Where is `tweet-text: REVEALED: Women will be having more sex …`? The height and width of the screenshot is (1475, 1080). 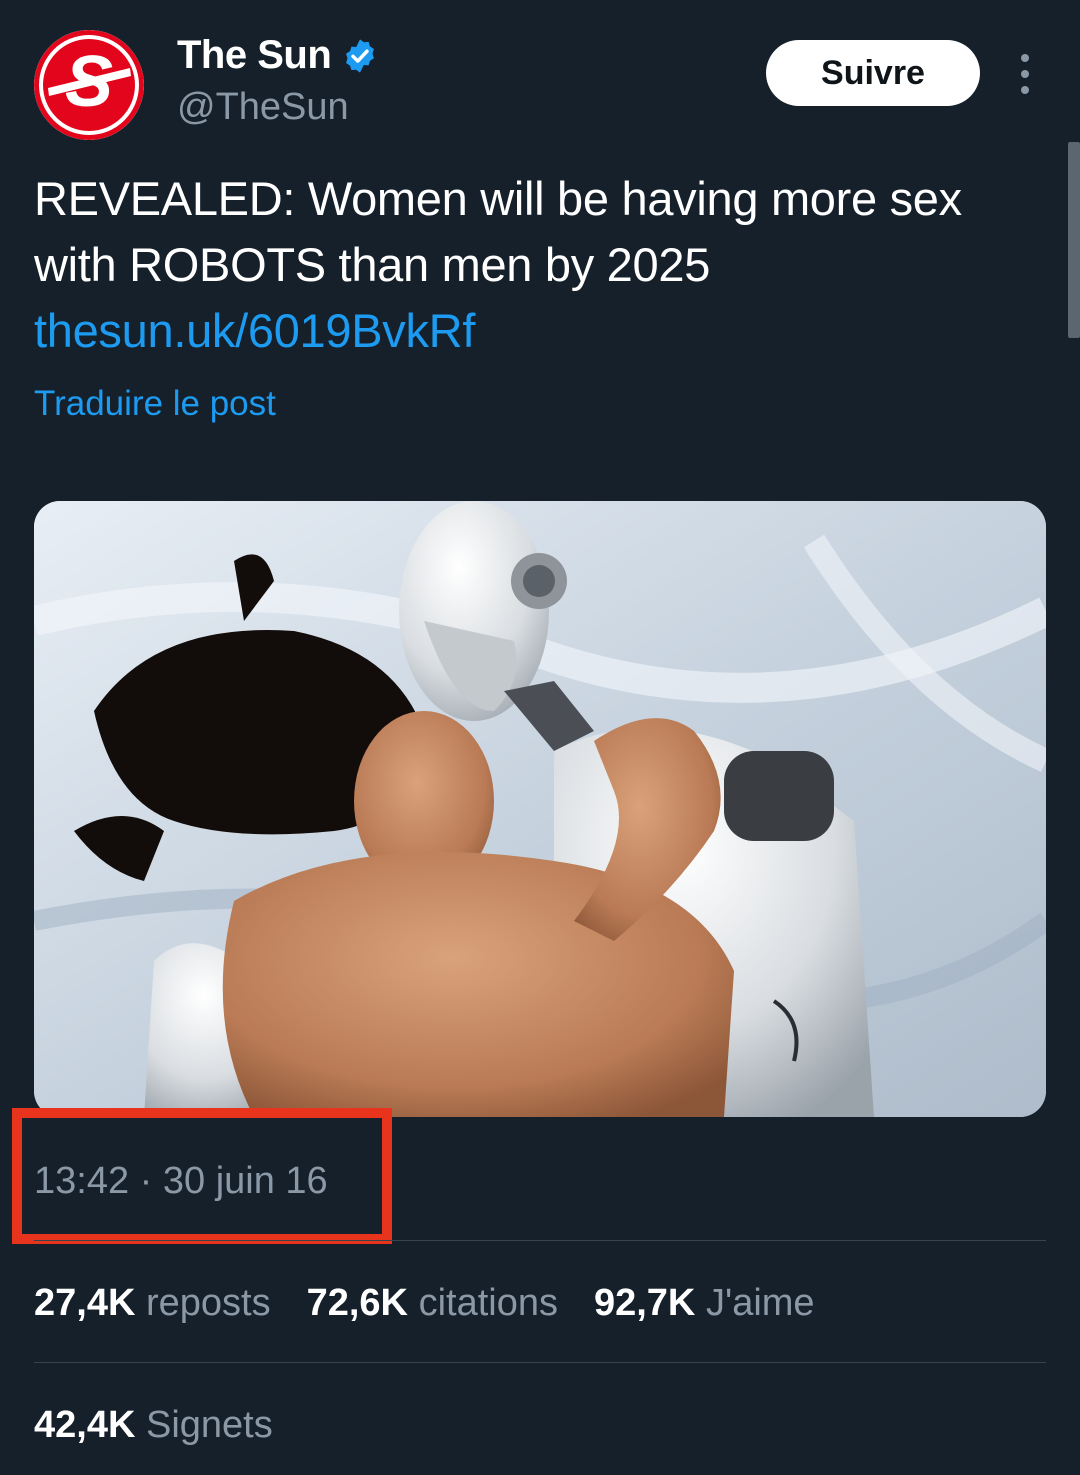 tweet-text: REVEALED: Women will be having more sex … is located at coordinates (539, 265).